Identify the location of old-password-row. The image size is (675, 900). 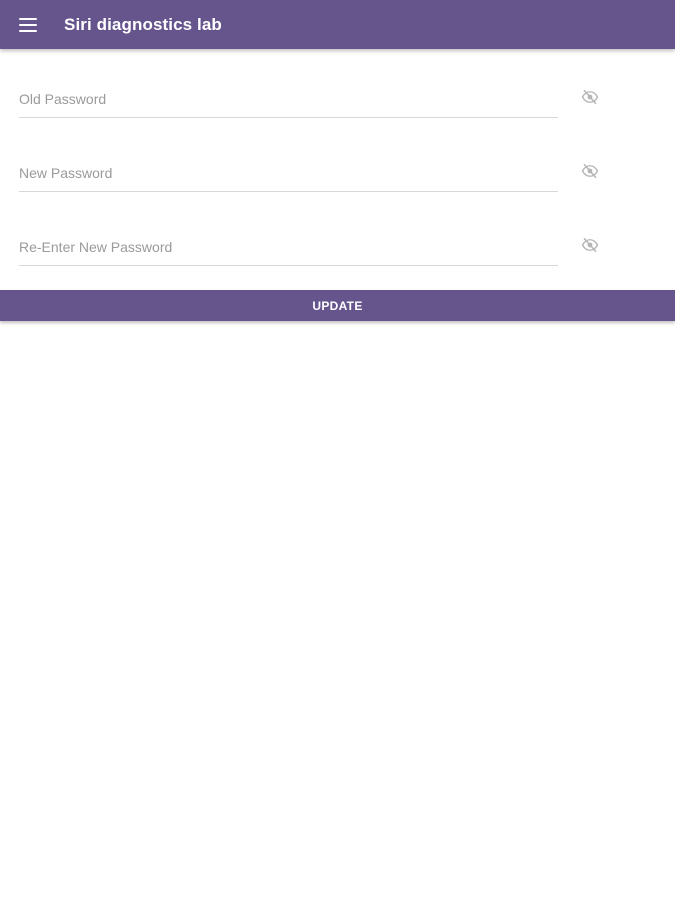
(319, 98).